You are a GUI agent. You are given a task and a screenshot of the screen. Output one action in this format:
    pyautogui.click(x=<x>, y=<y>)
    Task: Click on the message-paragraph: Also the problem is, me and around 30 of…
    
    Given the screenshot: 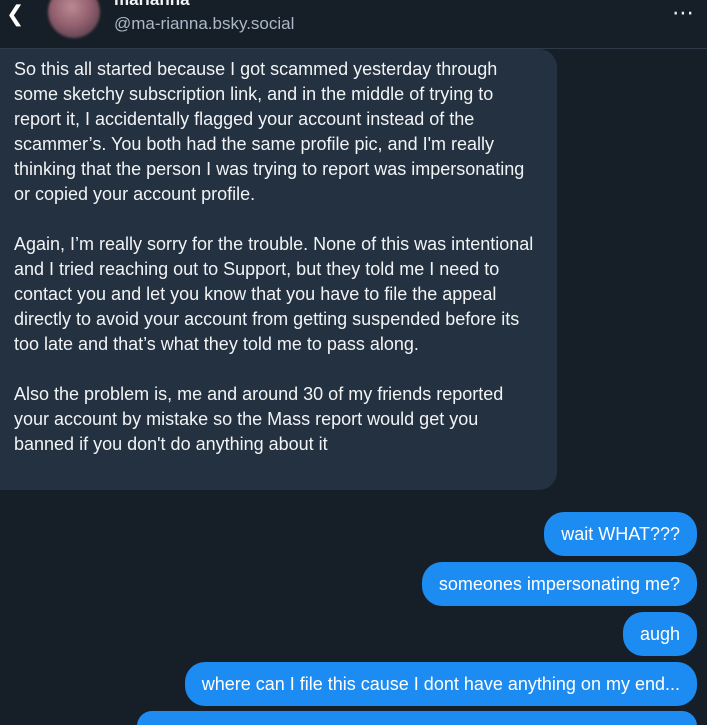 What is the action you would take?
    pyautogui.click(x=259, y=419)
    